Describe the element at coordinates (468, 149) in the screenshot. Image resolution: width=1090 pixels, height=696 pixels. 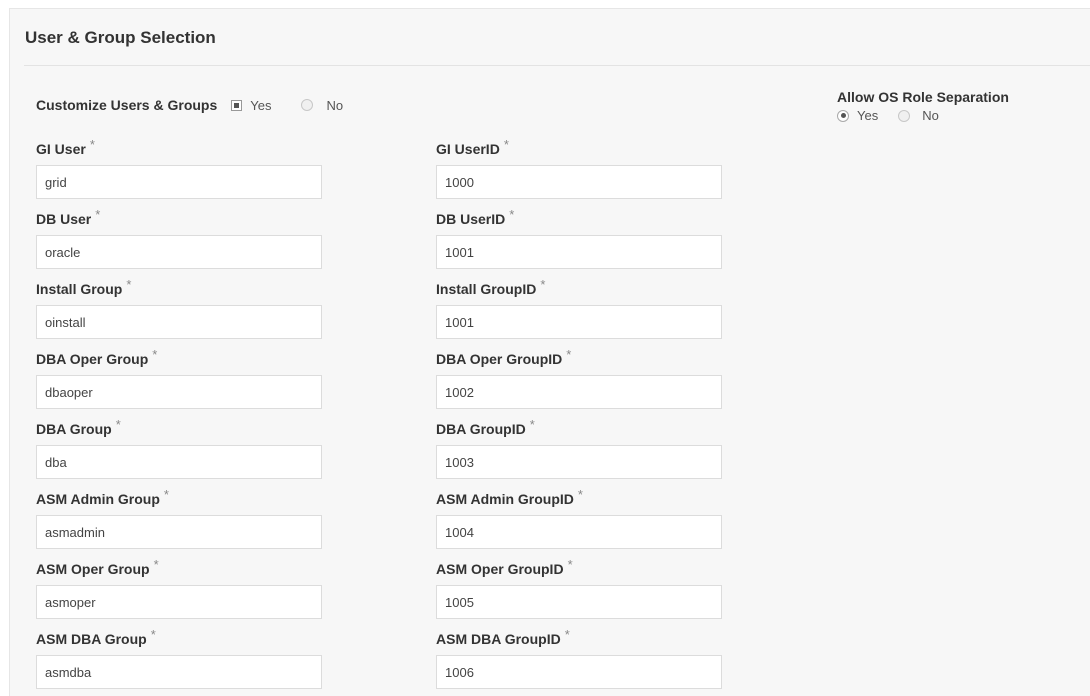
I see `gi-userid-label: GI UserID` at that location.